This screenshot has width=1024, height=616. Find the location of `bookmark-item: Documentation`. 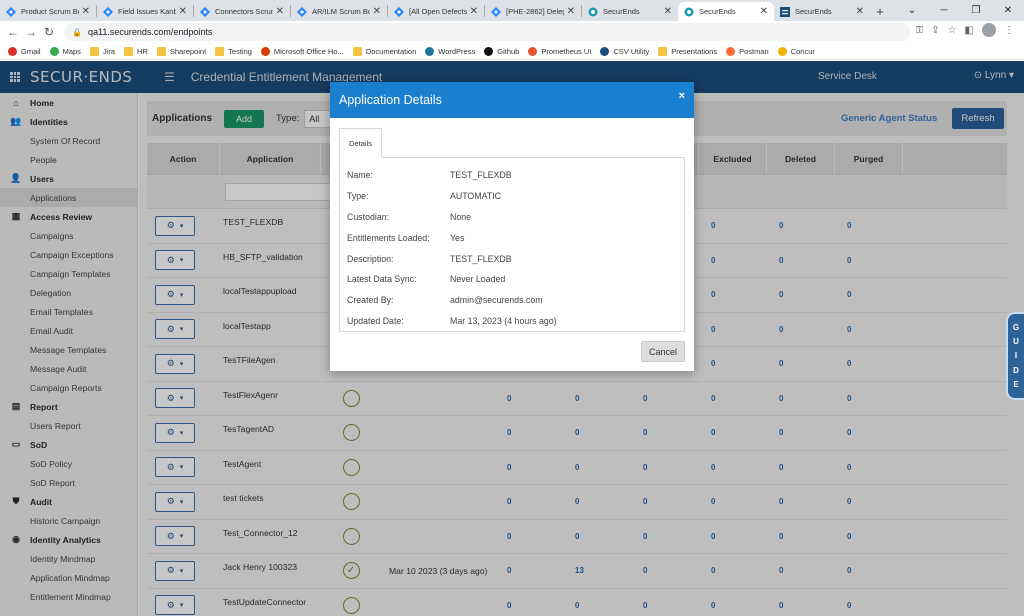

bookmark-item: Documentation is located at coordinates (384, 51).